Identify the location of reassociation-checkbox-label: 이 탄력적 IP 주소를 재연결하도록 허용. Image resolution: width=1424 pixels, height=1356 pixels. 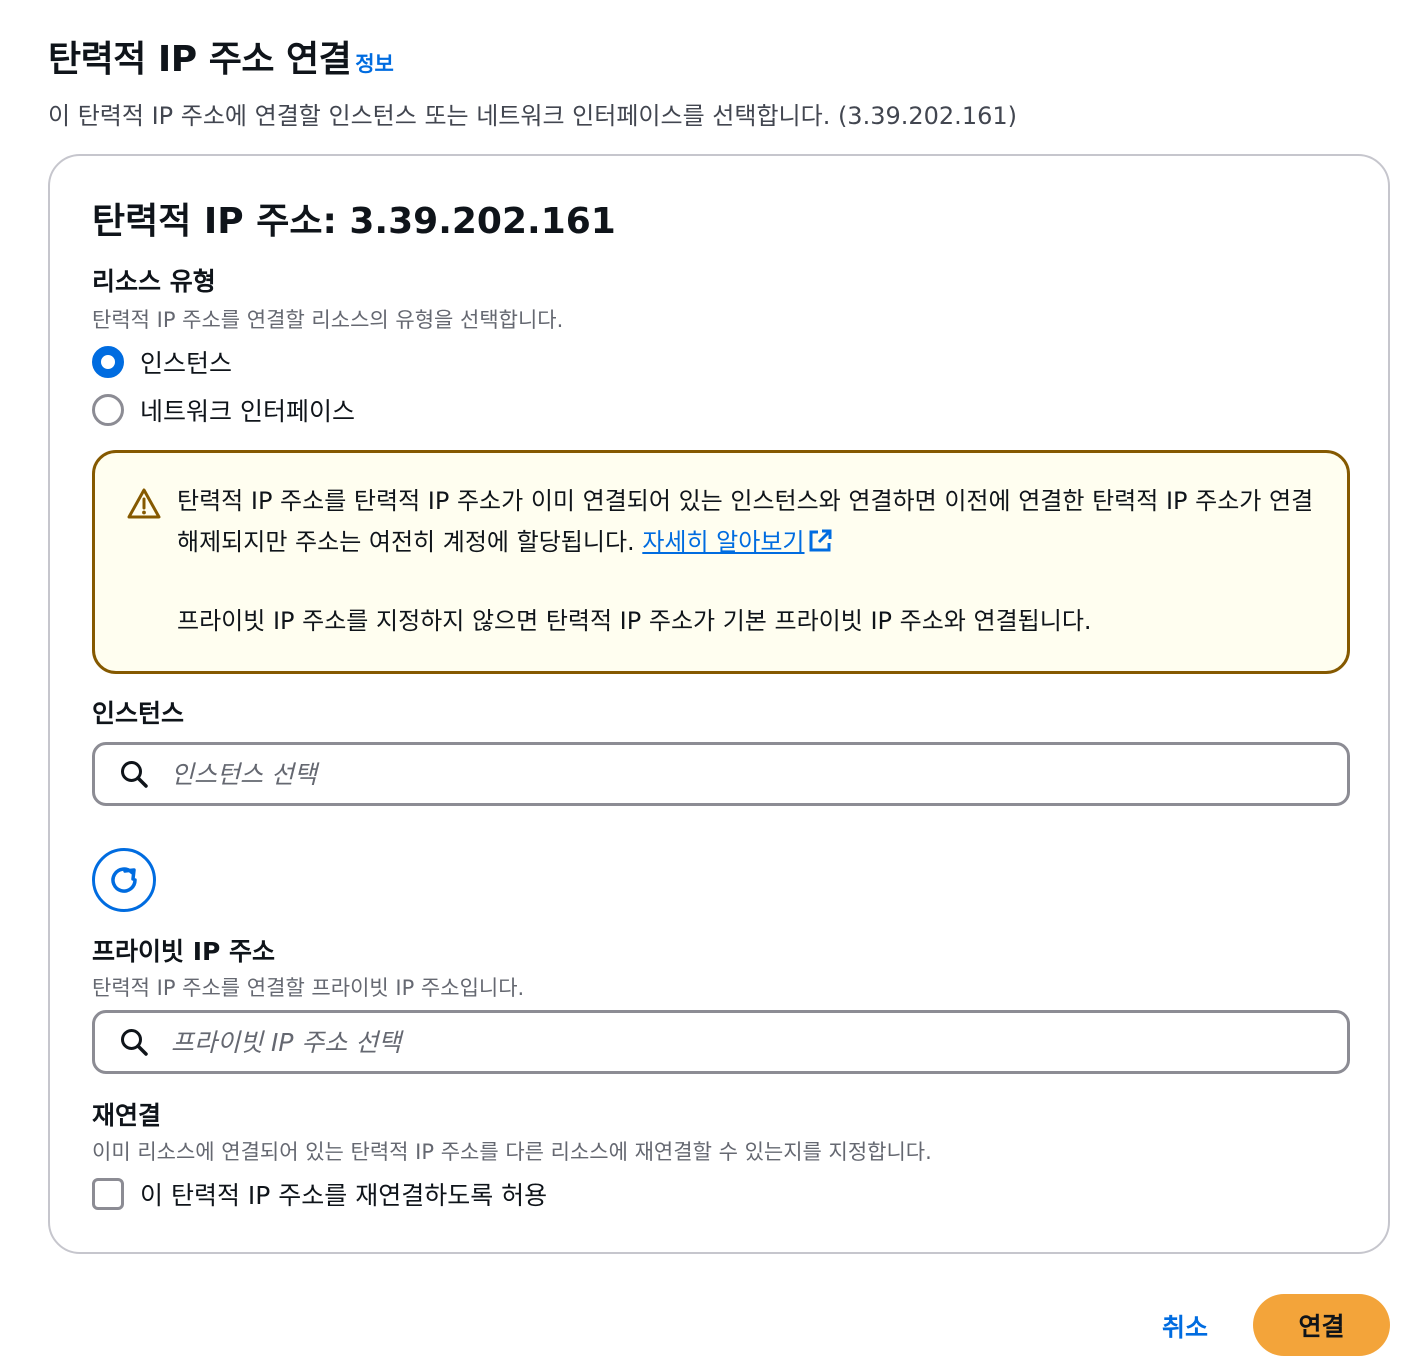
(344, 1195).